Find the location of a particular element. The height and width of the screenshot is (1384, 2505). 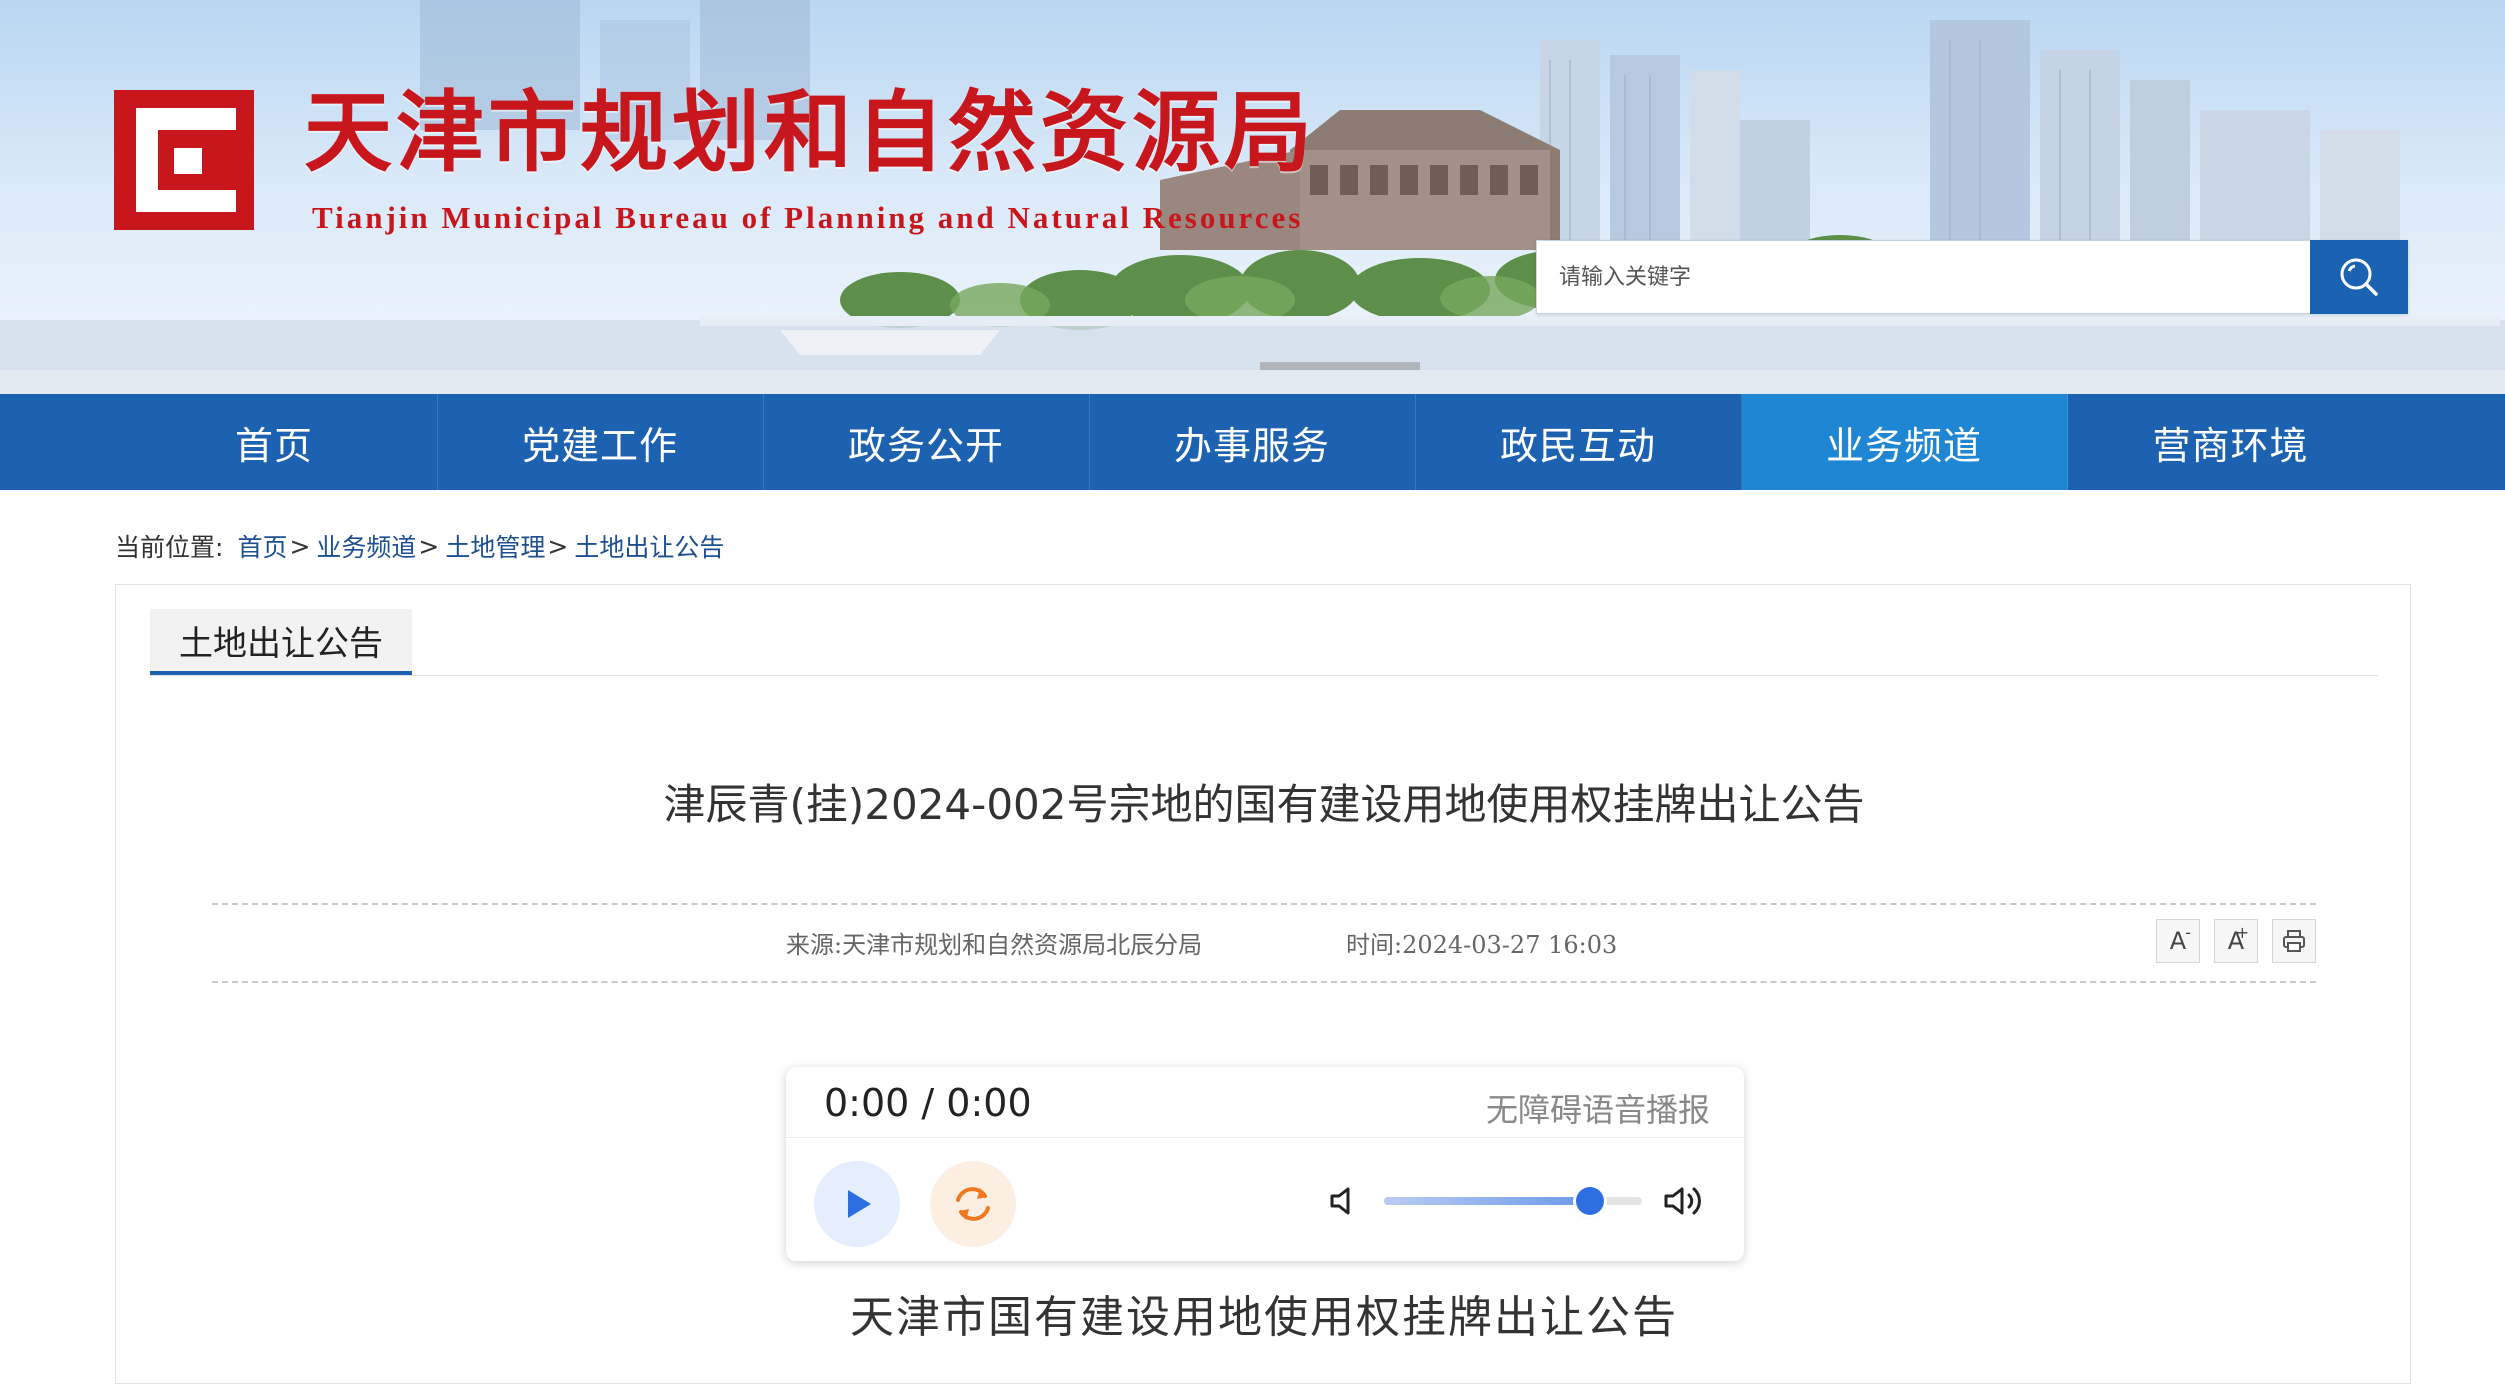

volume-low-icon is located at coordinates (1344, 1201).